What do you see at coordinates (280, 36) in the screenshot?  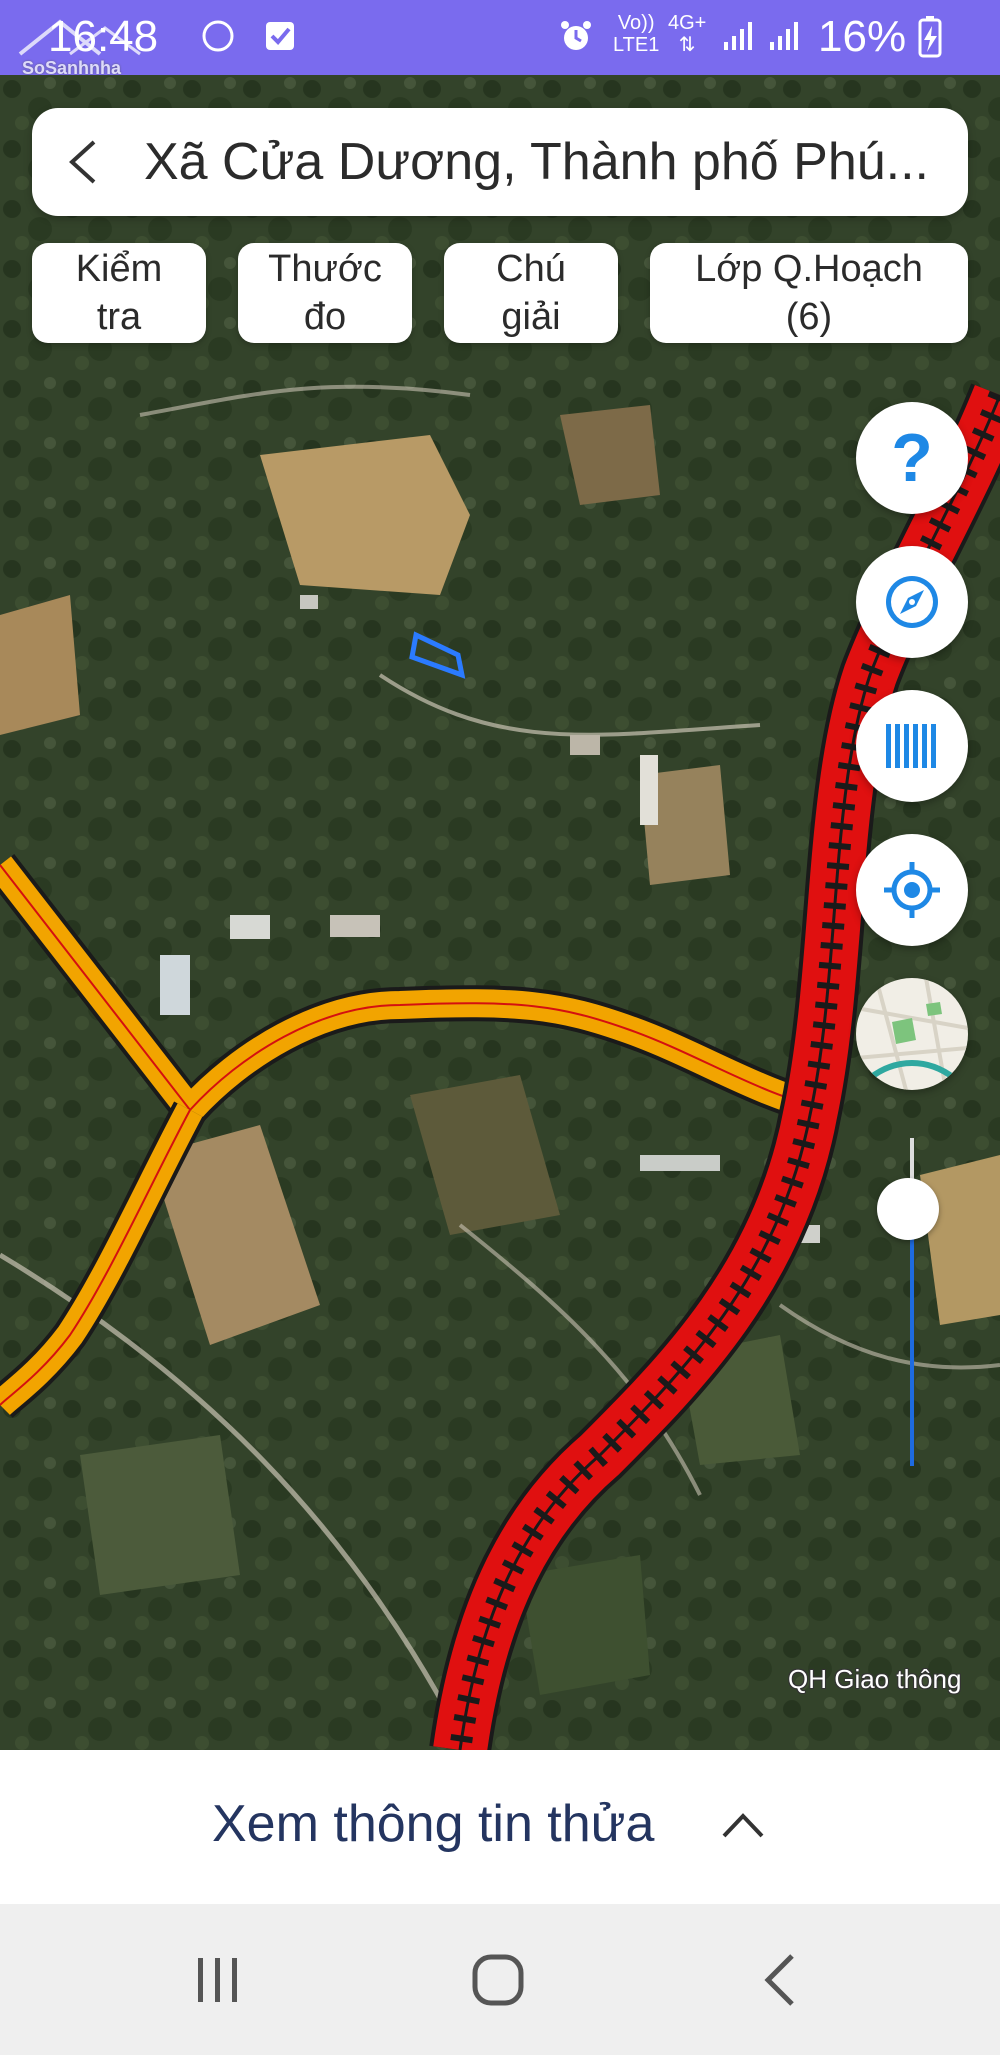 I see `task-check-icon` at bounding box center [280, 36].